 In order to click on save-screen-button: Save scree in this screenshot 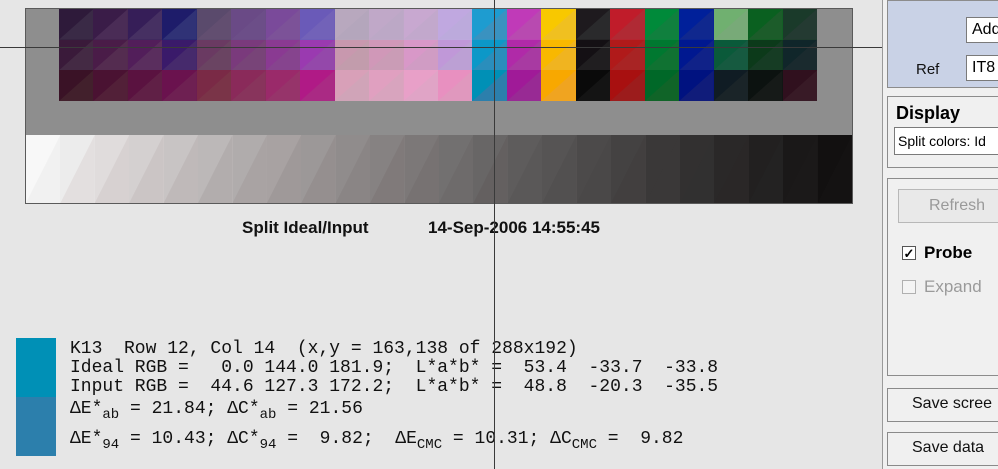, I will do `click(942, 405)`.